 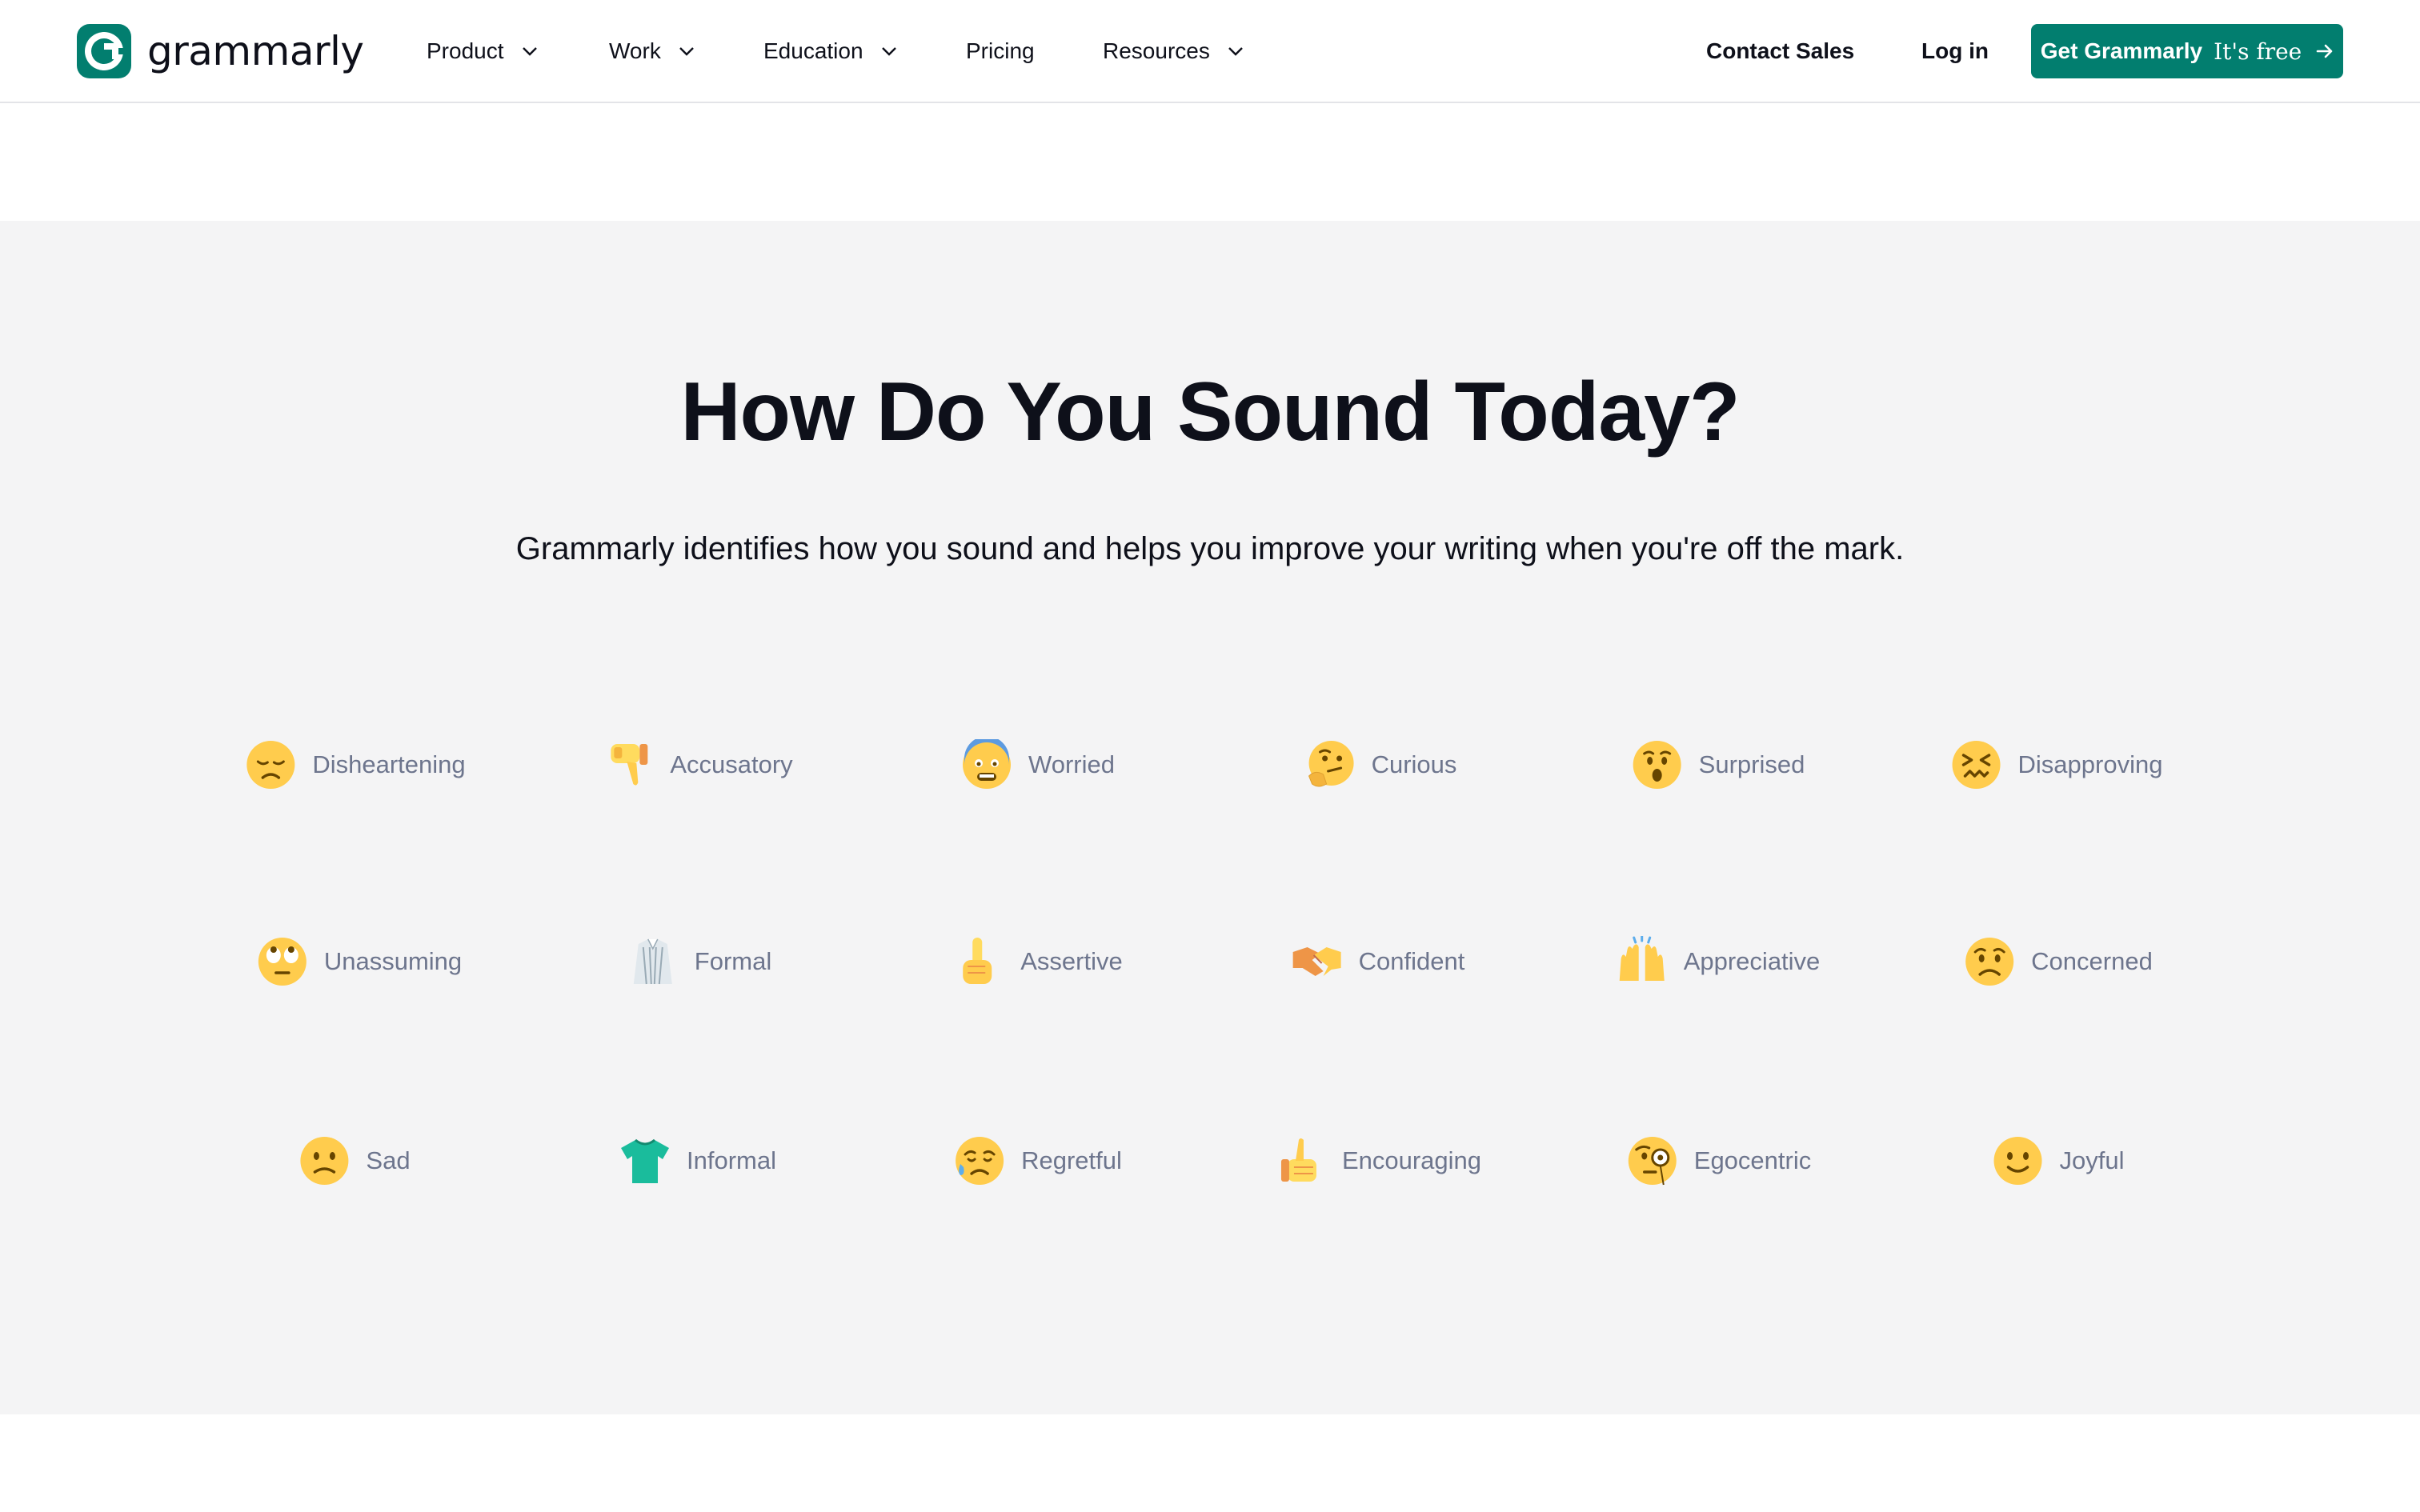 What do you see at coordinates (652, 961) in the screenshot?
I see `dress-shirt-icon` at bounding box center [652, 961].